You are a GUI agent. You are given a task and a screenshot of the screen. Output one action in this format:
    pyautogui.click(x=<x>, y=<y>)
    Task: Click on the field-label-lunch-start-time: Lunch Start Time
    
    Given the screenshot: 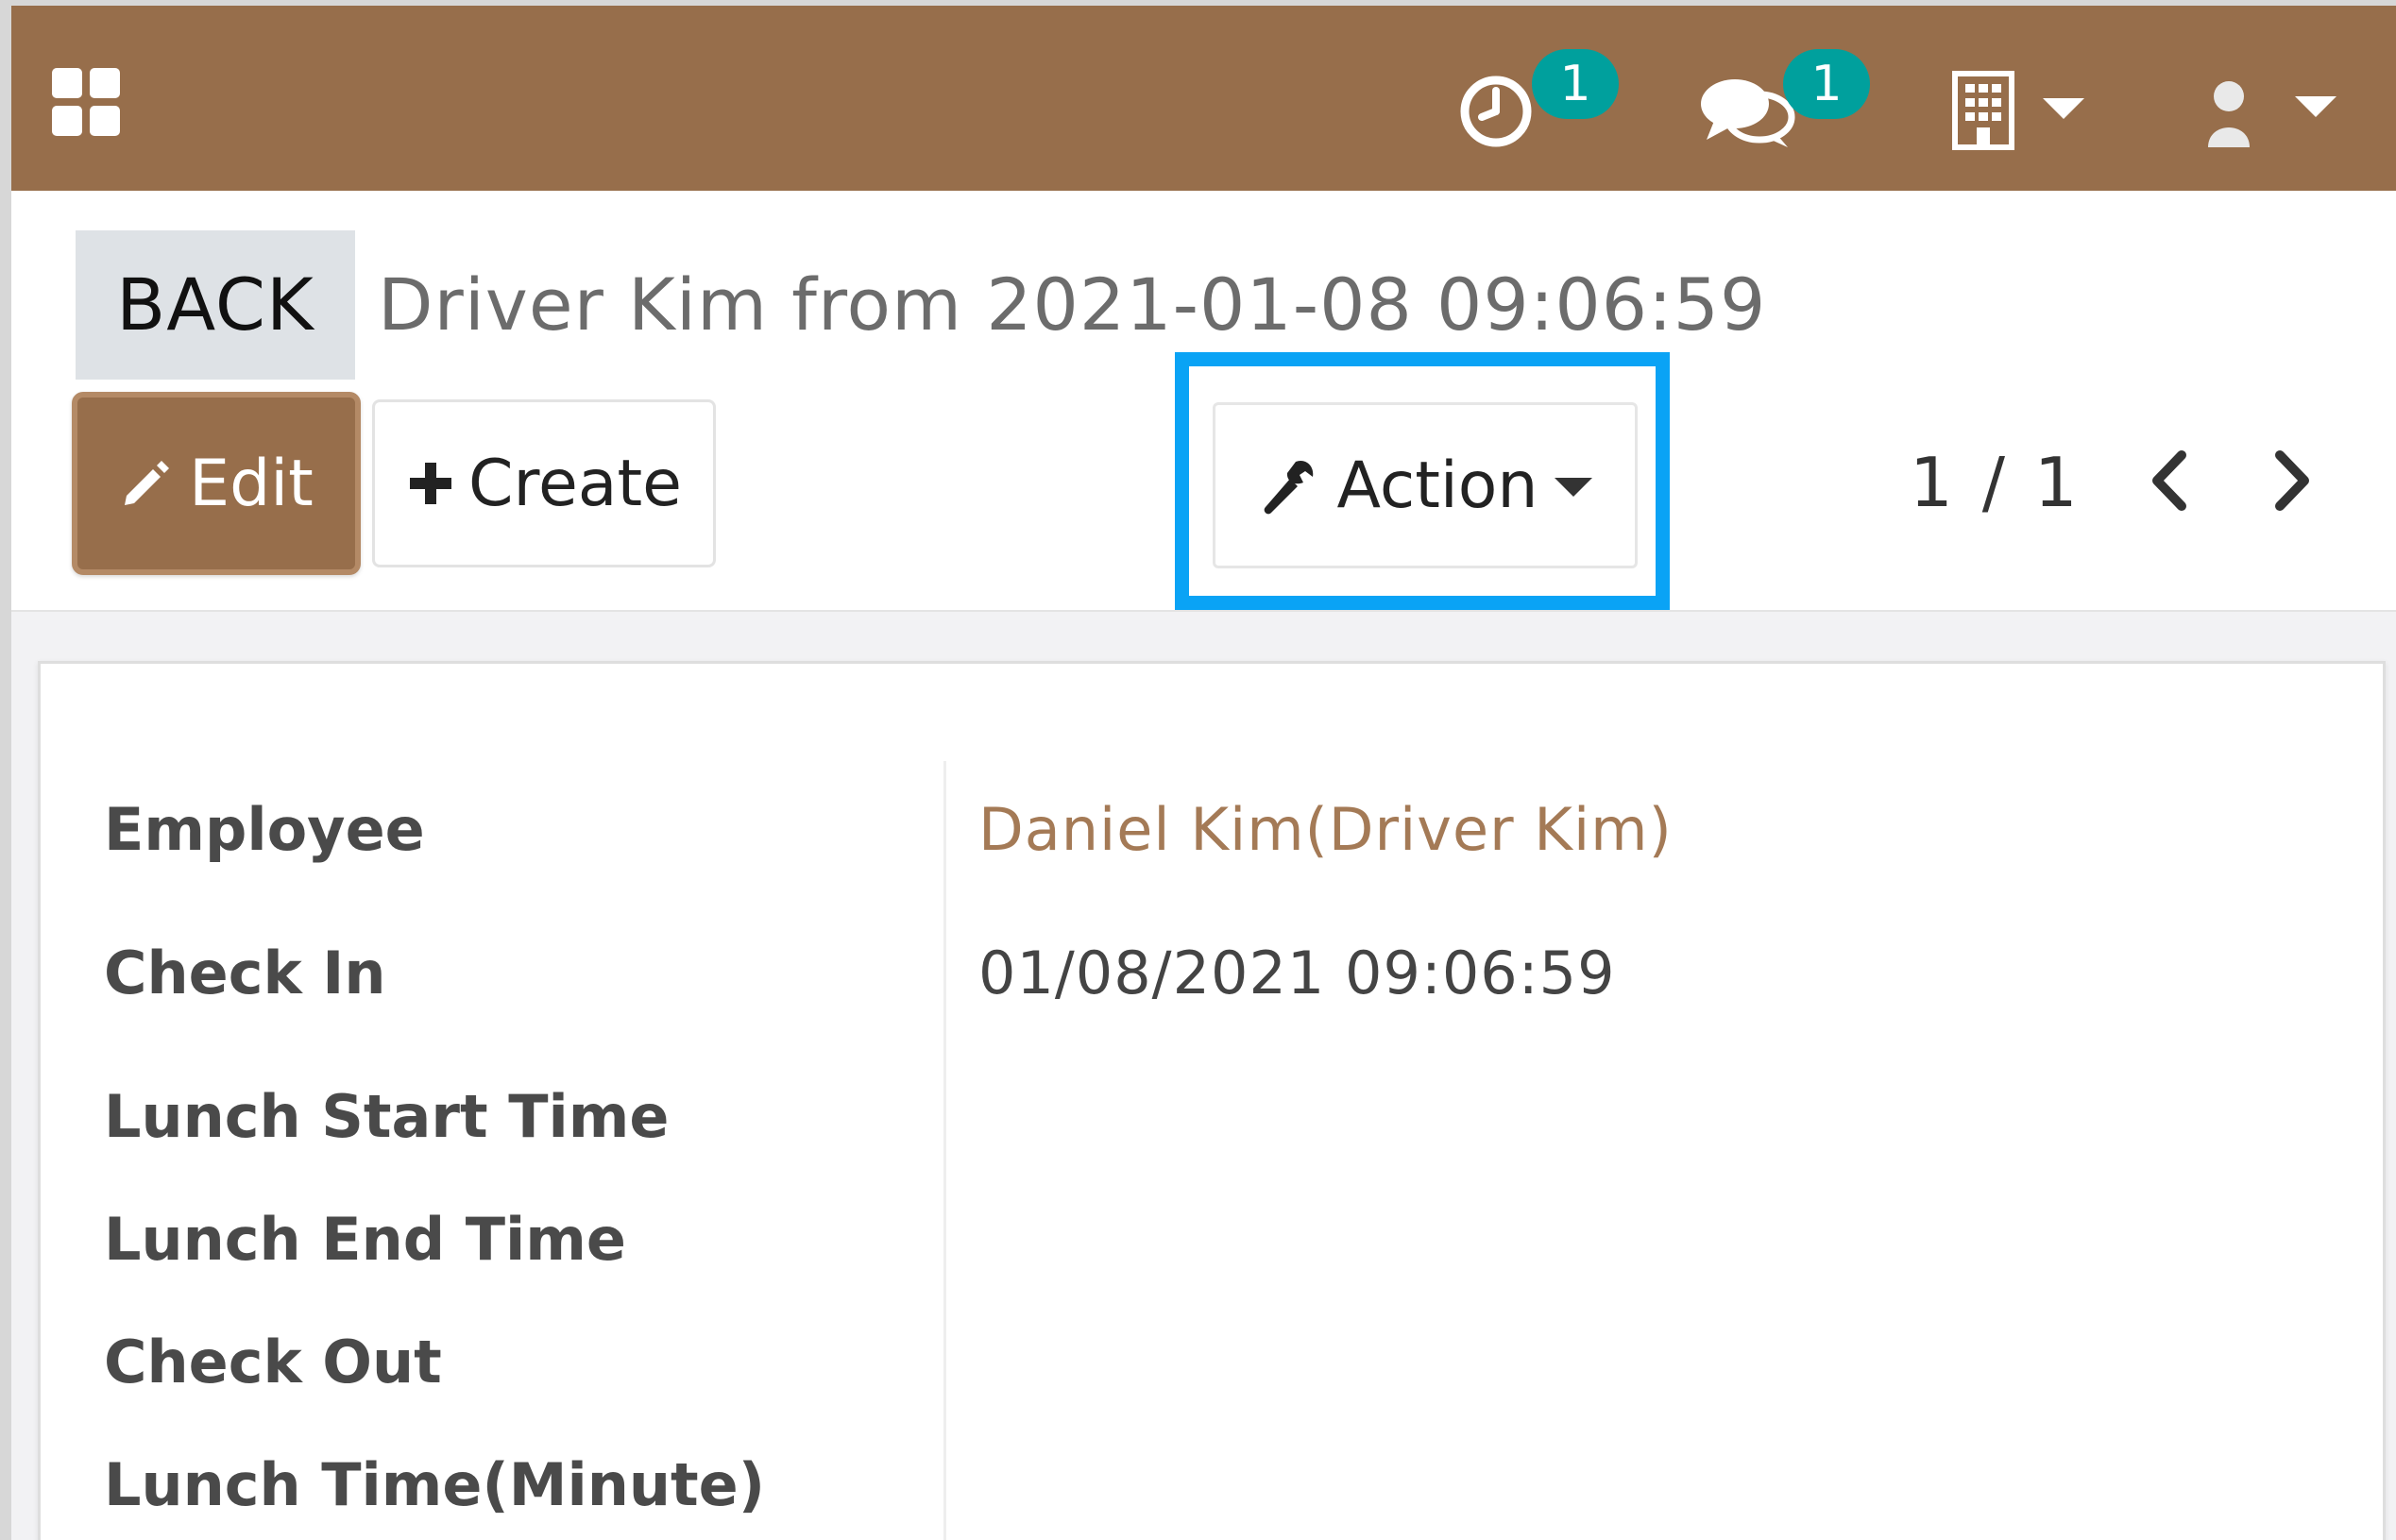 What is the action you would take?
    pyautogui.click(x=387, y=1116)
    